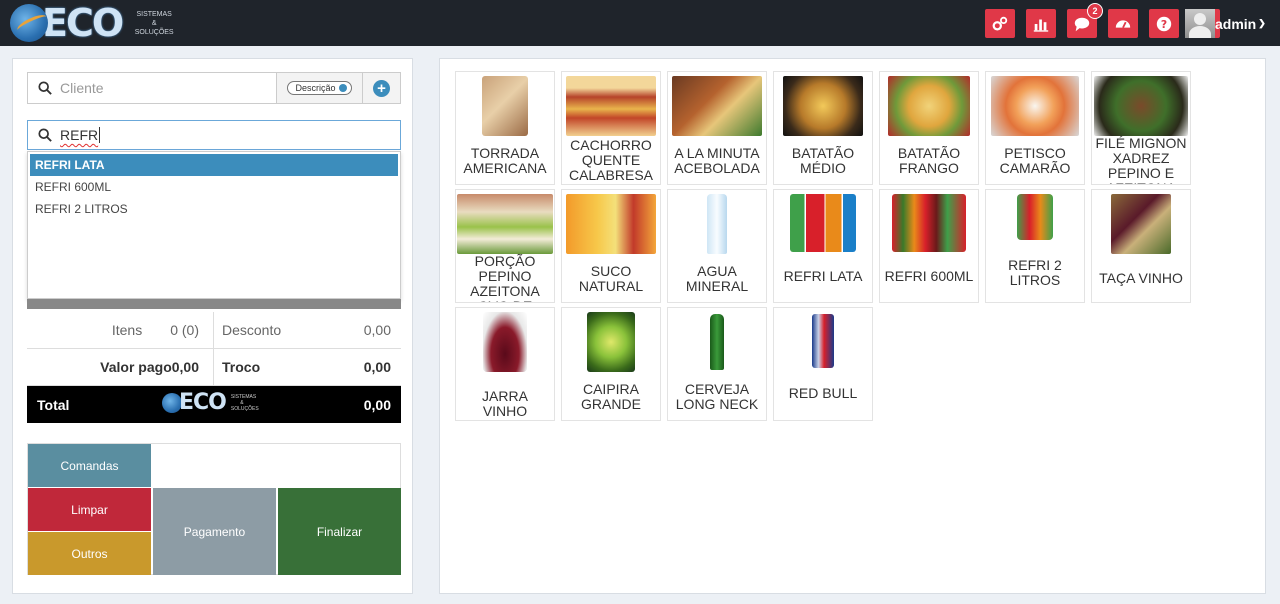 The image size is (1280, 604). What do you see at coordinates (1085, 20) in the screenshot?
I see `chat-icon: 2` at bounding box center [1085, 20].